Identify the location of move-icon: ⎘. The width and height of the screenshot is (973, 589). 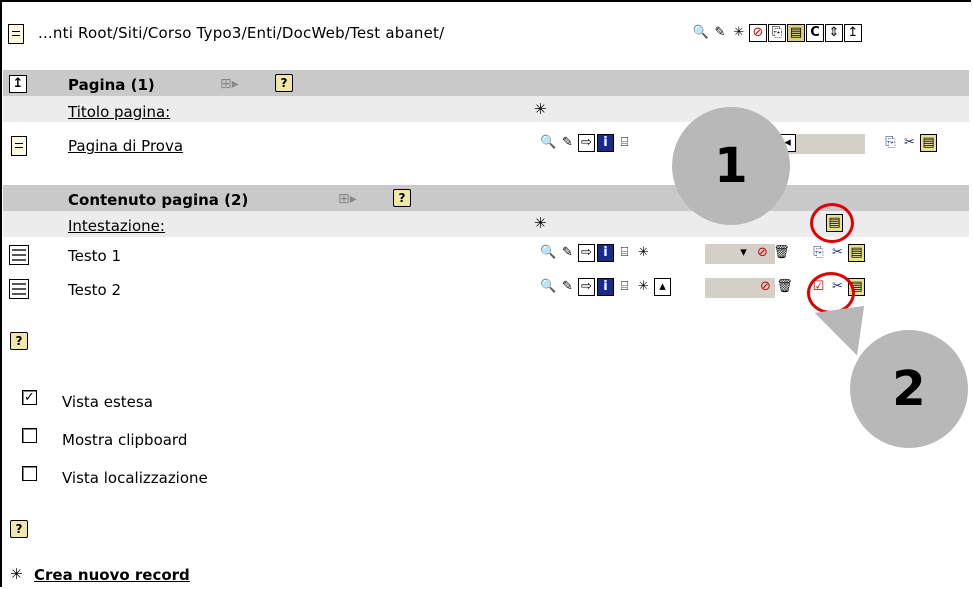
(777, 33).